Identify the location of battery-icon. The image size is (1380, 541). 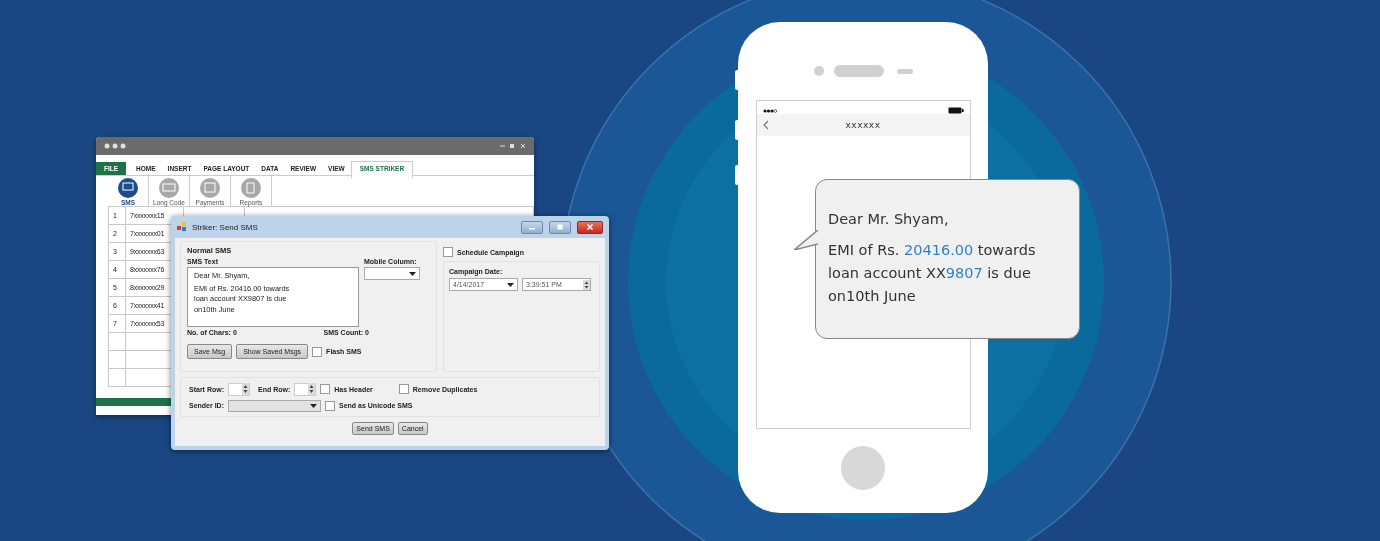
(955, 110).